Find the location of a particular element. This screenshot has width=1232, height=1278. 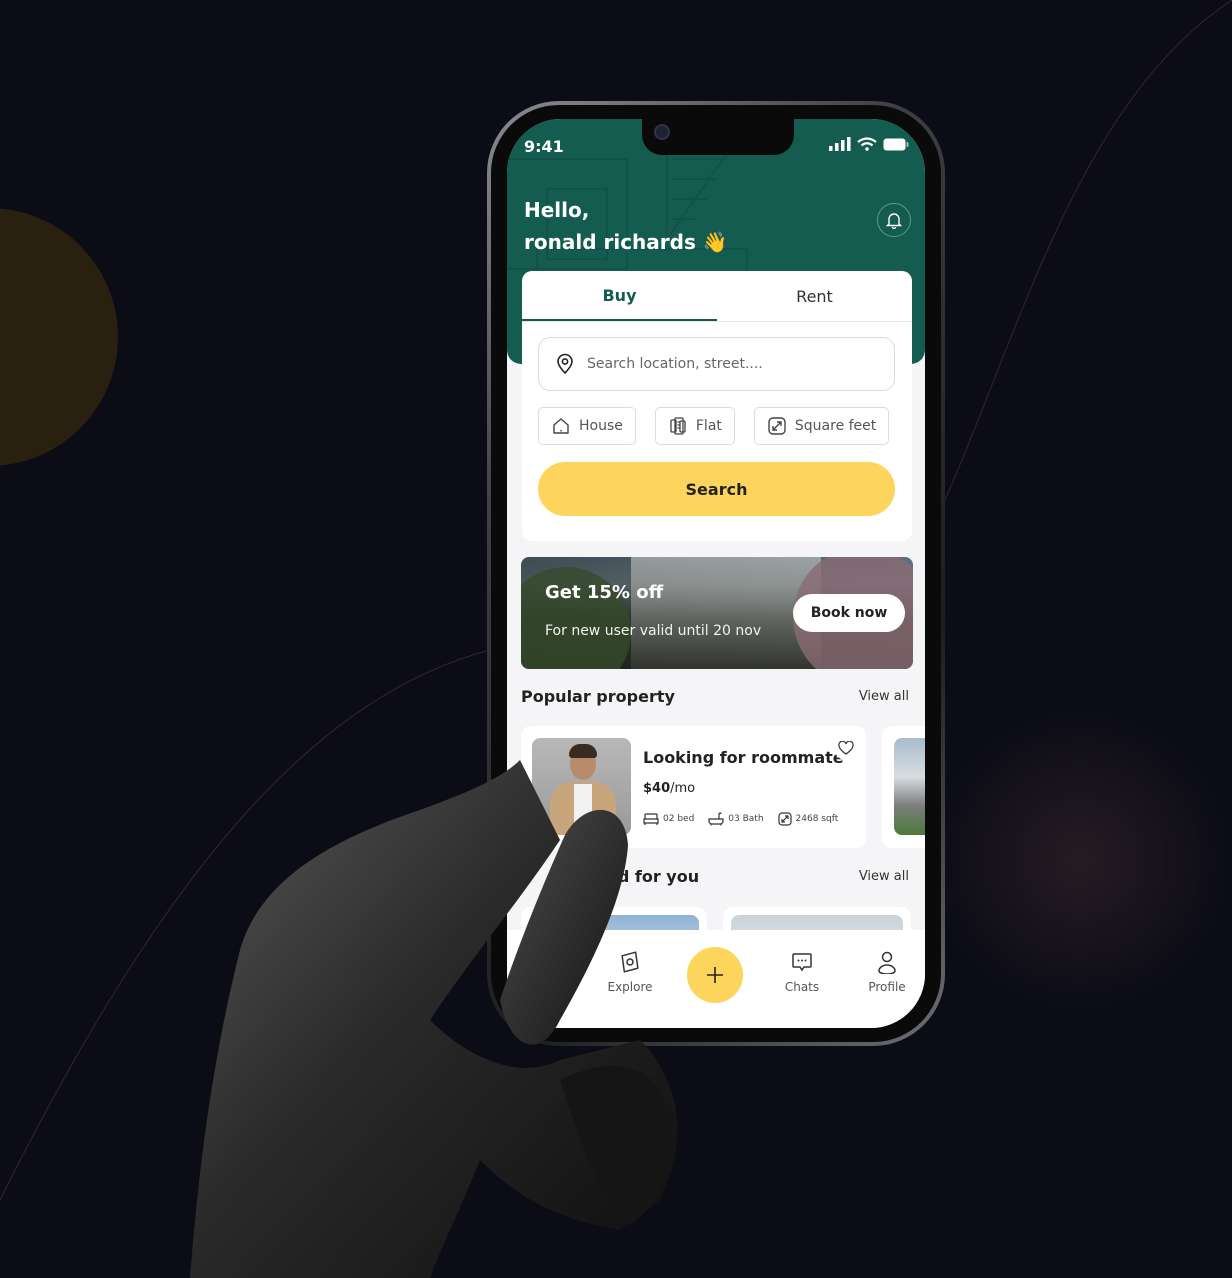

username: ronald richards is located at coordinates (610, 242).